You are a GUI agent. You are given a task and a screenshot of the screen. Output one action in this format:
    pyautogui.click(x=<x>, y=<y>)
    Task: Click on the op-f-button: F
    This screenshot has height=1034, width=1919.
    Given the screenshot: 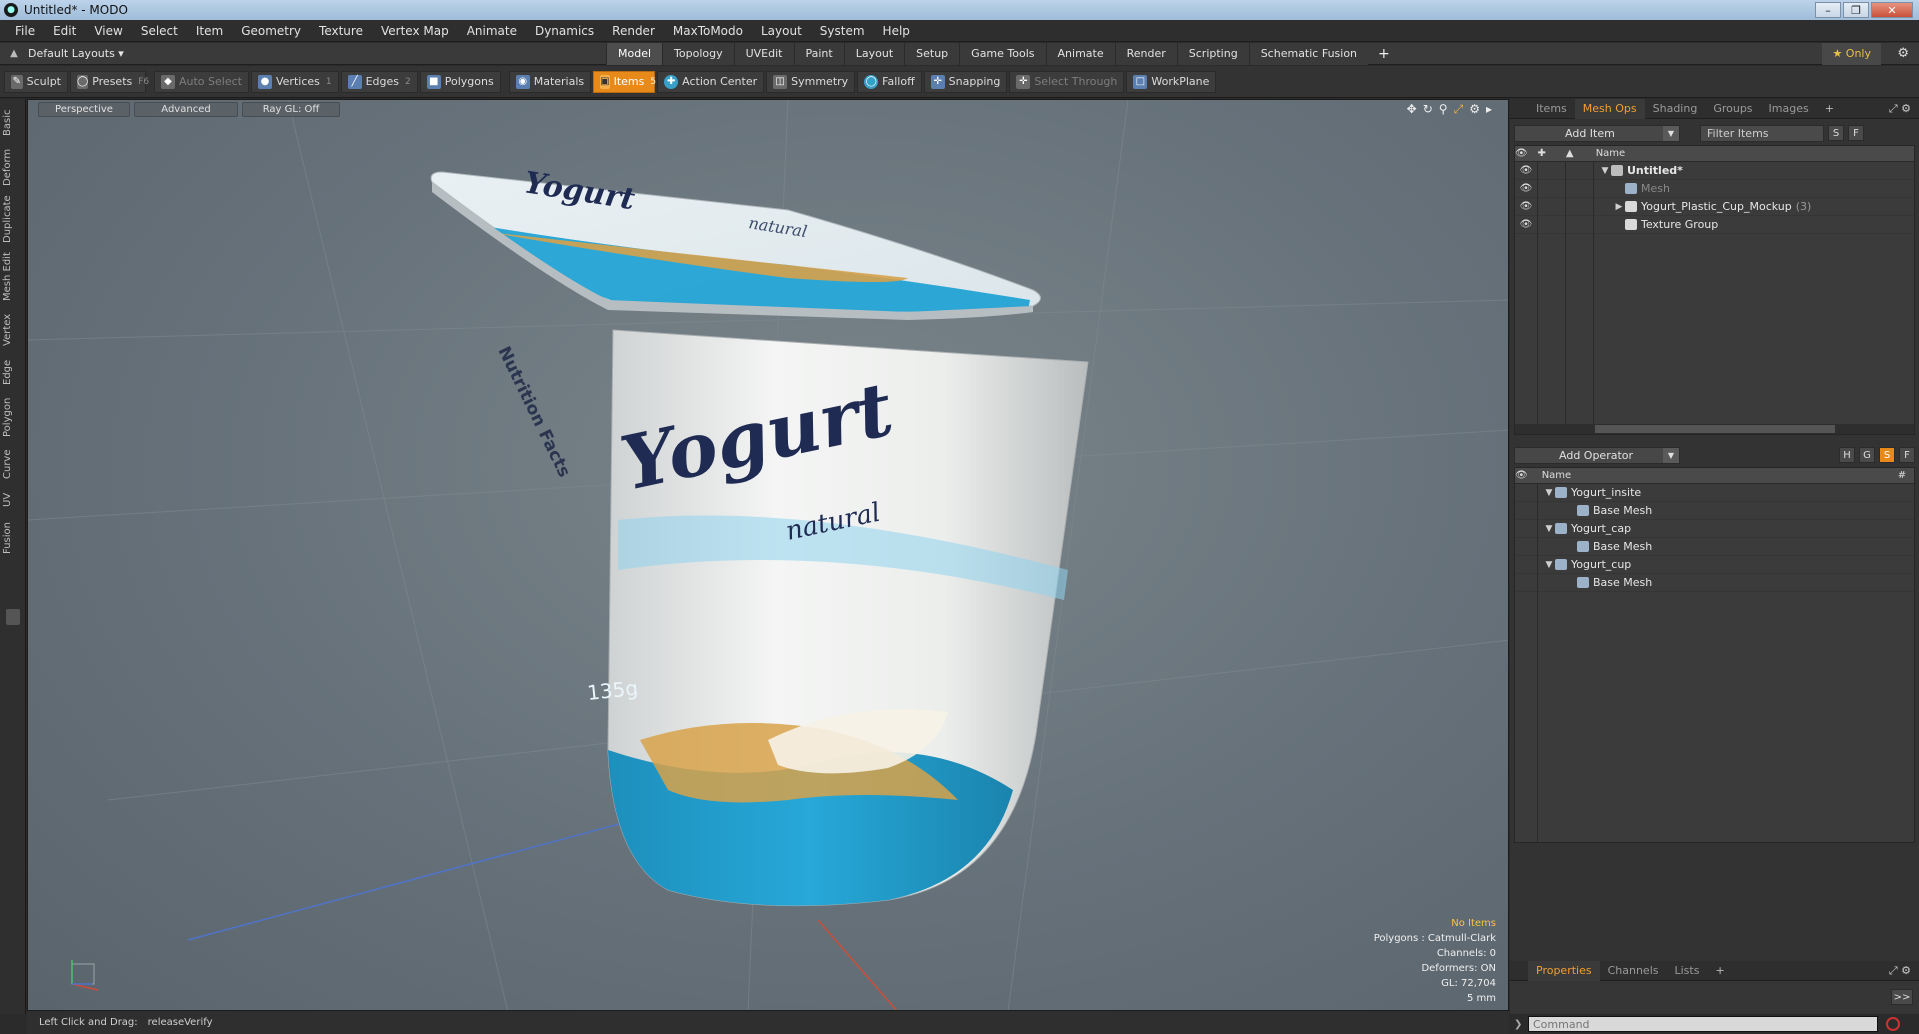 What is the action you would take?
    pyautogui.click(x=1907, y=455)
    